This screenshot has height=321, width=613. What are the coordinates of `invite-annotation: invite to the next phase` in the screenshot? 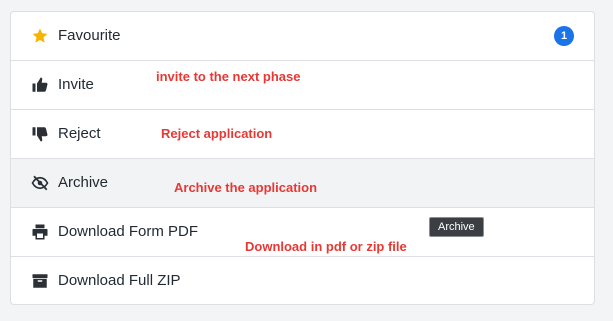 It's located at (228, 76).